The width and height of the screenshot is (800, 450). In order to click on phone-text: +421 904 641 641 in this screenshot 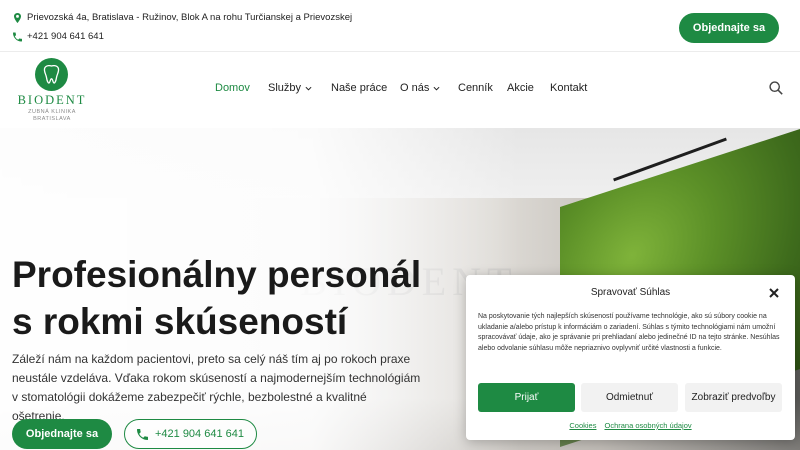, I will do `click(65, 36)`.